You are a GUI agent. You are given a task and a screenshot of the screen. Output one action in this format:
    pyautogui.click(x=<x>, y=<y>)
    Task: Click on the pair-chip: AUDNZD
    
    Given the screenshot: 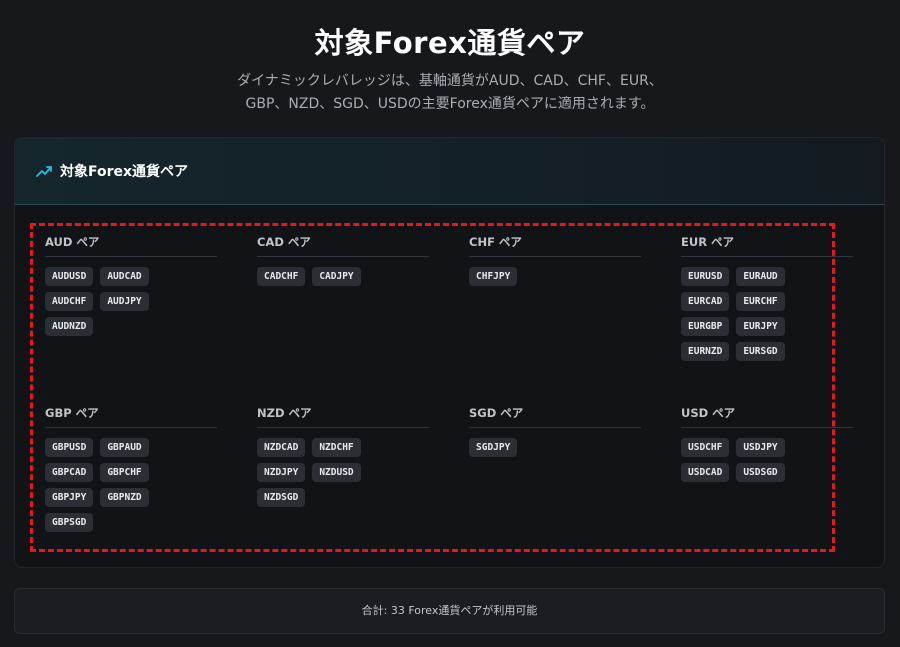 What is the action you would take?
    pyautogui.click(x=69, y=326)
    